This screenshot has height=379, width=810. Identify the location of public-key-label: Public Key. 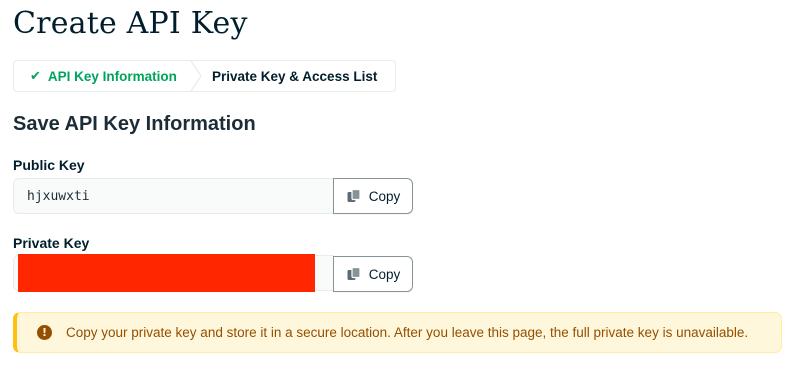
(49, 165).